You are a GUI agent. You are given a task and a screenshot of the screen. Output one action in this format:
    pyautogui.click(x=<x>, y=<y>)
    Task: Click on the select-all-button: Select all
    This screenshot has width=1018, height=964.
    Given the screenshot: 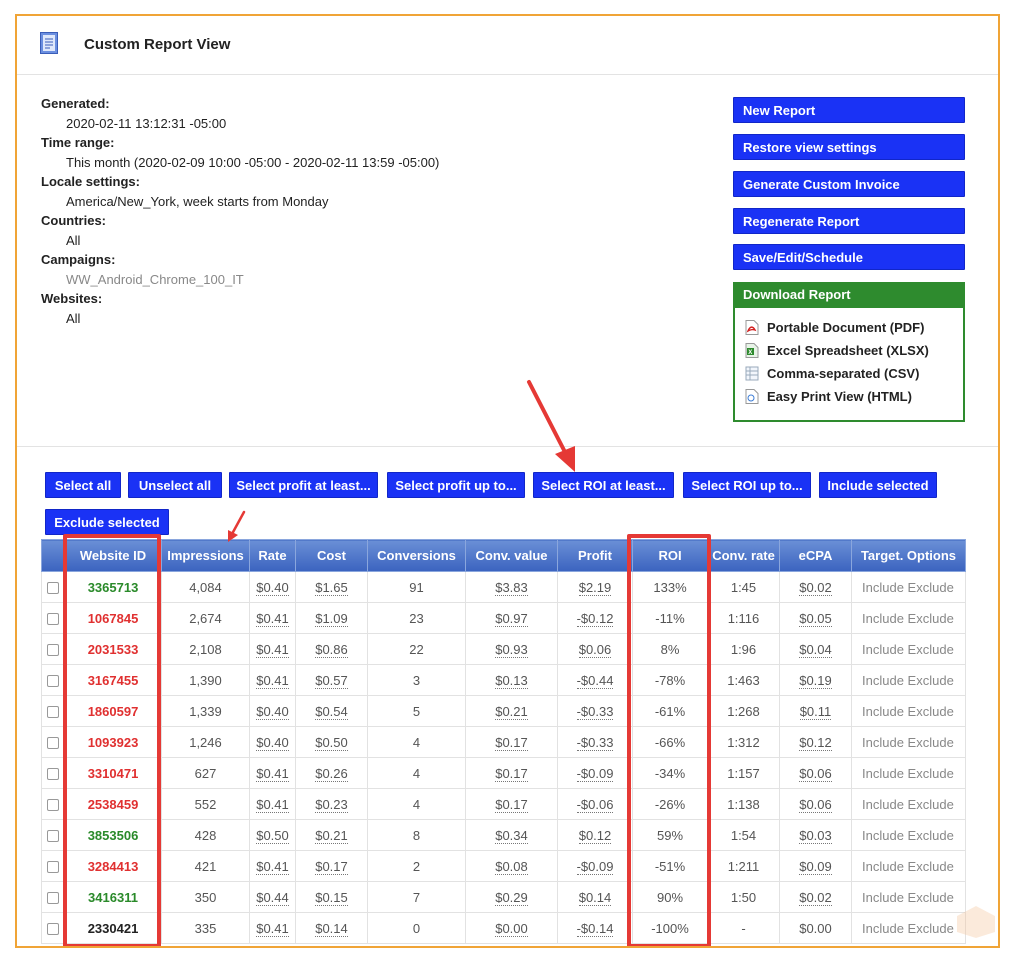 What is the action you would take?
    pyautogui.click(x=83, y=485)
    